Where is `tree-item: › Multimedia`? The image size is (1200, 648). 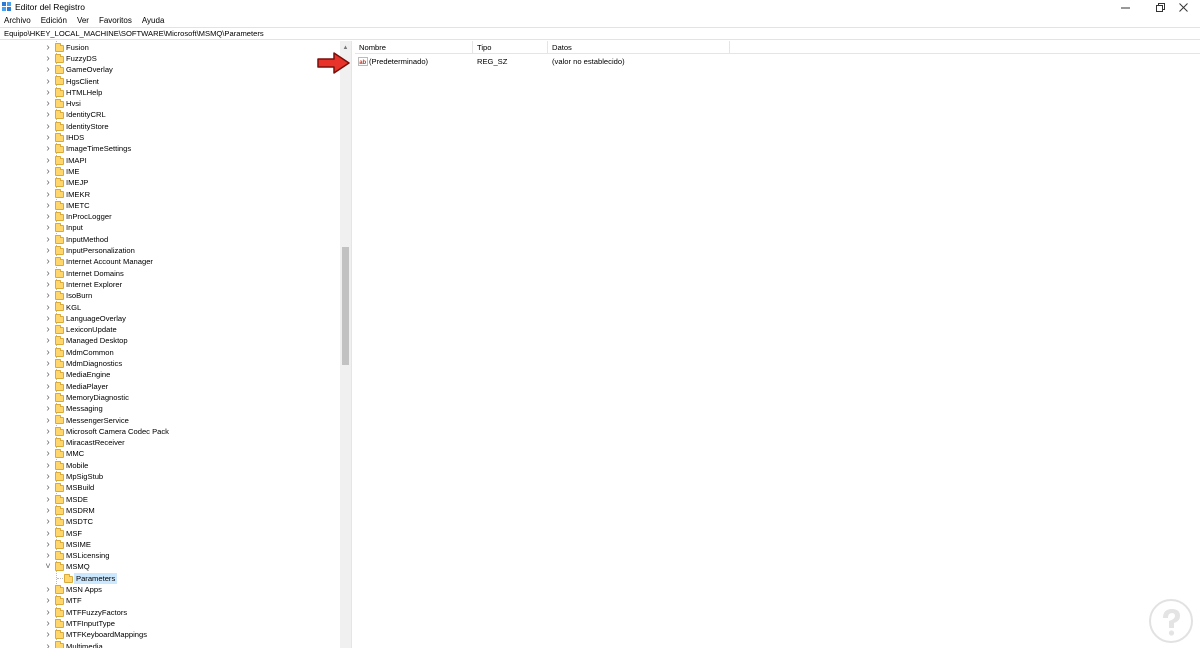 tree-item: › Multimedia is located at coordinates (170, 644).